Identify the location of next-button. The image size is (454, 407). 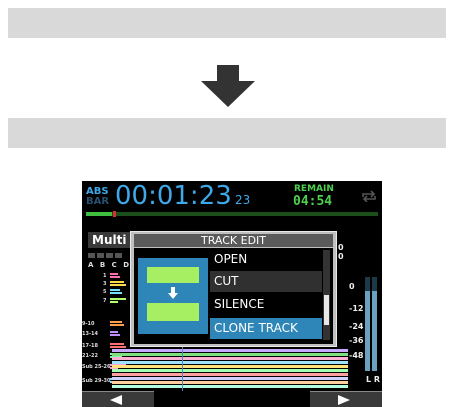
(346, 399).